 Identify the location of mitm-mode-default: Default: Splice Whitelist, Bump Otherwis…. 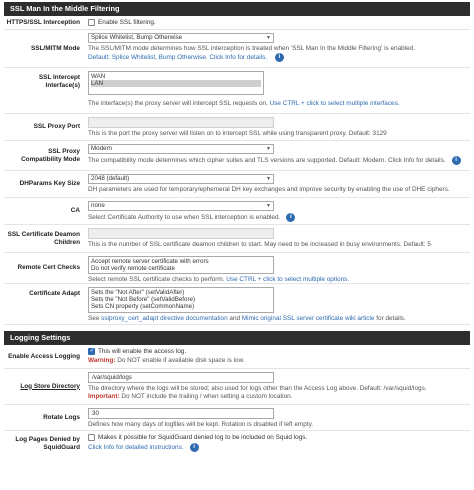
(148, 58).